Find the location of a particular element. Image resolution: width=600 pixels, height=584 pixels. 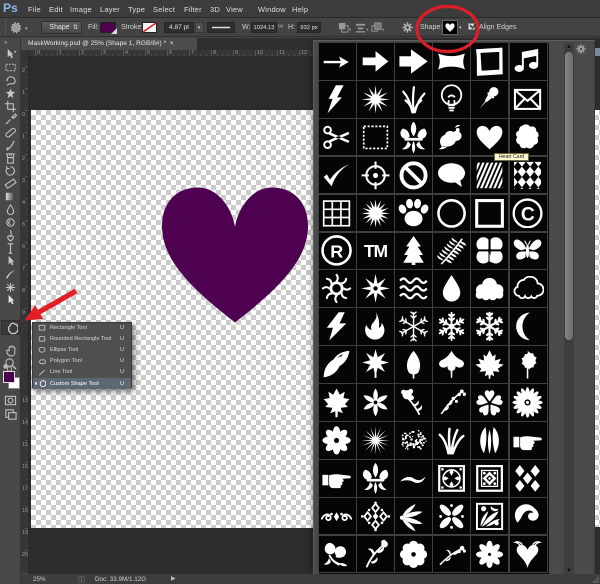

svg-text: C is located at coordinates (528, 214).